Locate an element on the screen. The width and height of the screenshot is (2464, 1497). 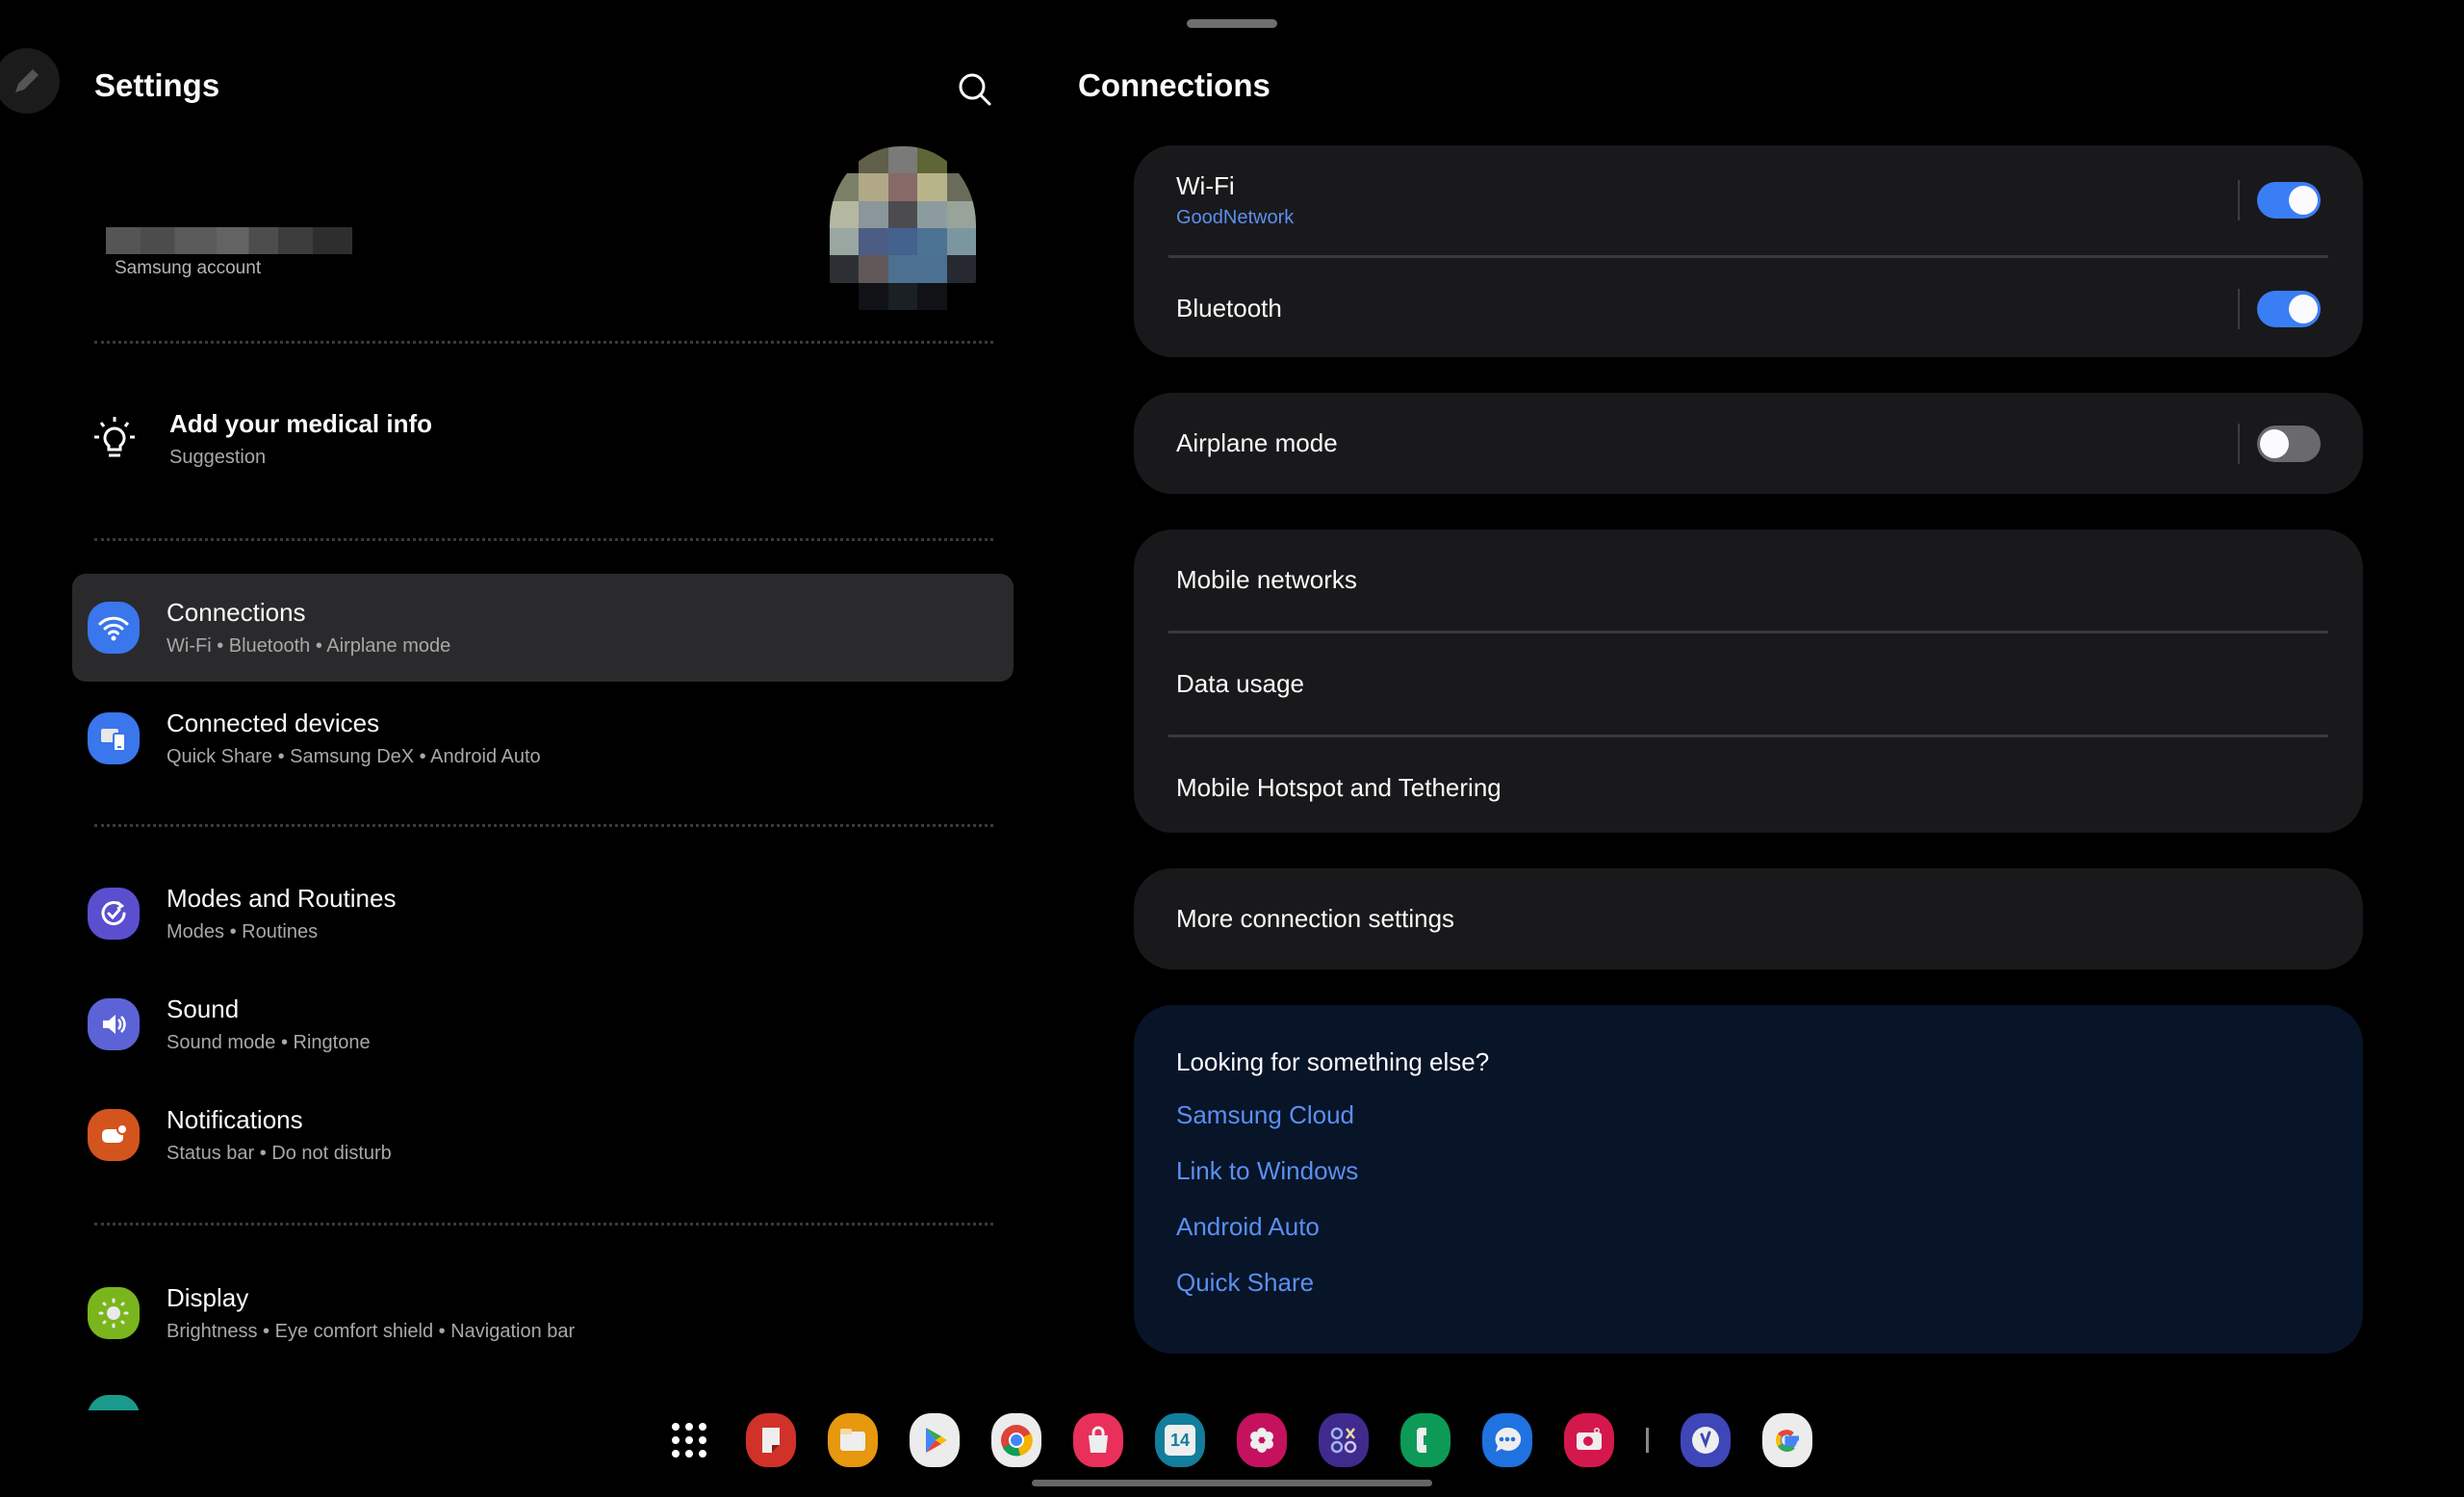
page-title: Settings is located at coordinates (157, 85).